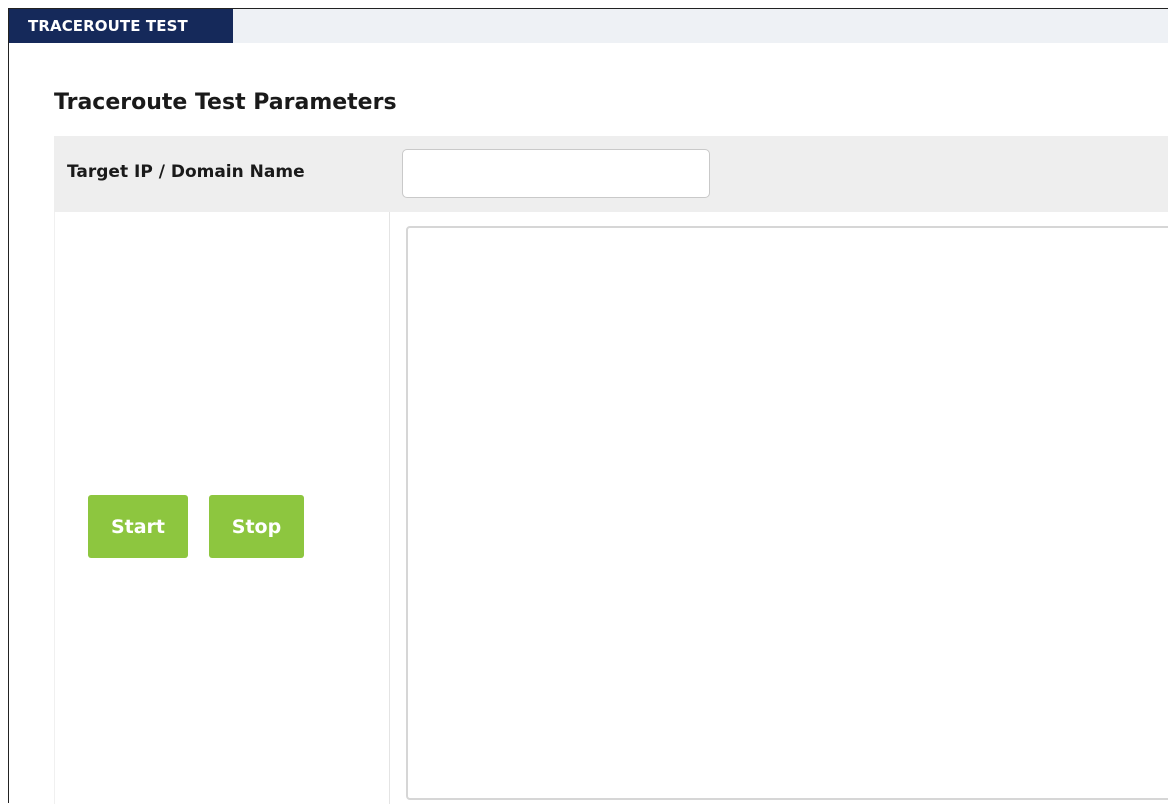 The width and height of the screenshot is (1168, 804). I want to click on target-label-cell: Target IP / Domain Name, so click(222, 174).